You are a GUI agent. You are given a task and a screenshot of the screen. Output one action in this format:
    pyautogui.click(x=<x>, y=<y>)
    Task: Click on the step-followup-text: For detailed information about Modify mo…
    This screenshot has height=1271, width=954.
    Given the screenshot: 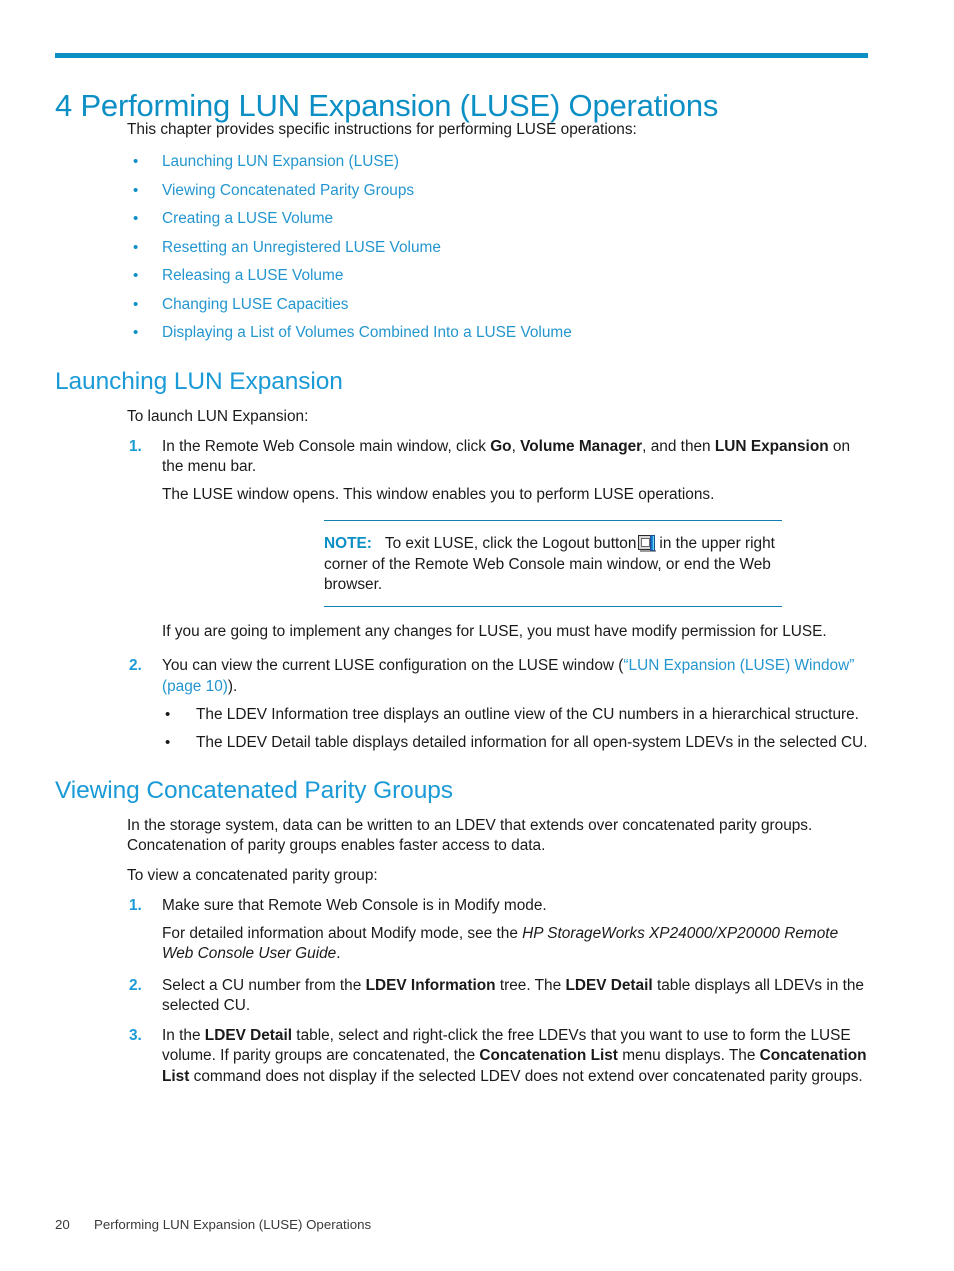 What is the action you would take?
    pyautogui.click(x=515, y=944)
    